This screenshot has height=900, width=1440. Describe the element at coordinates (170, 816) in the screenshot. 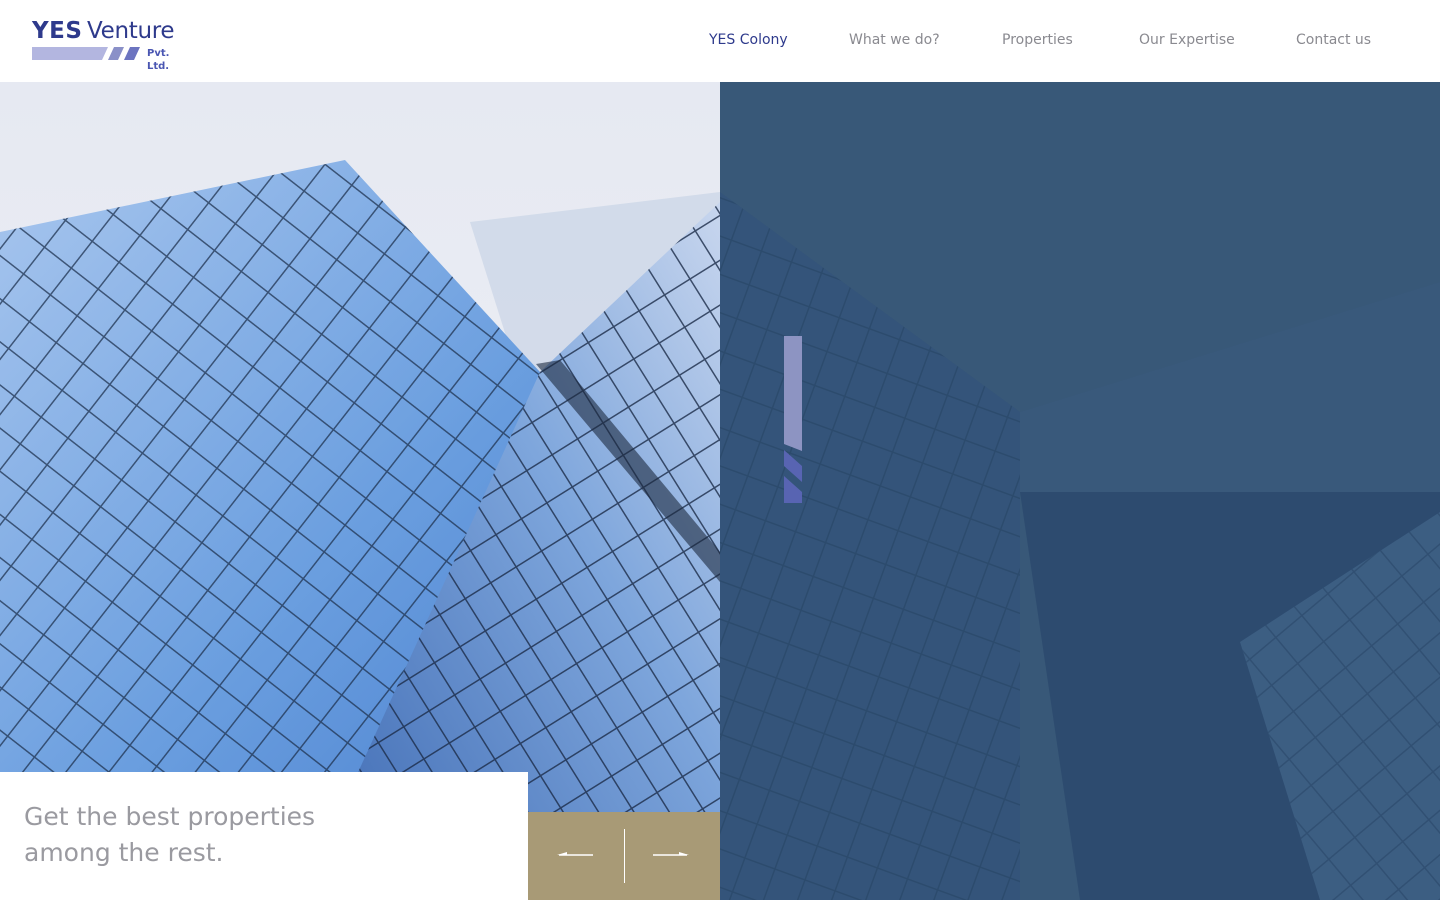

I see `hero-caption-line-1: Get the best properties` at that location.